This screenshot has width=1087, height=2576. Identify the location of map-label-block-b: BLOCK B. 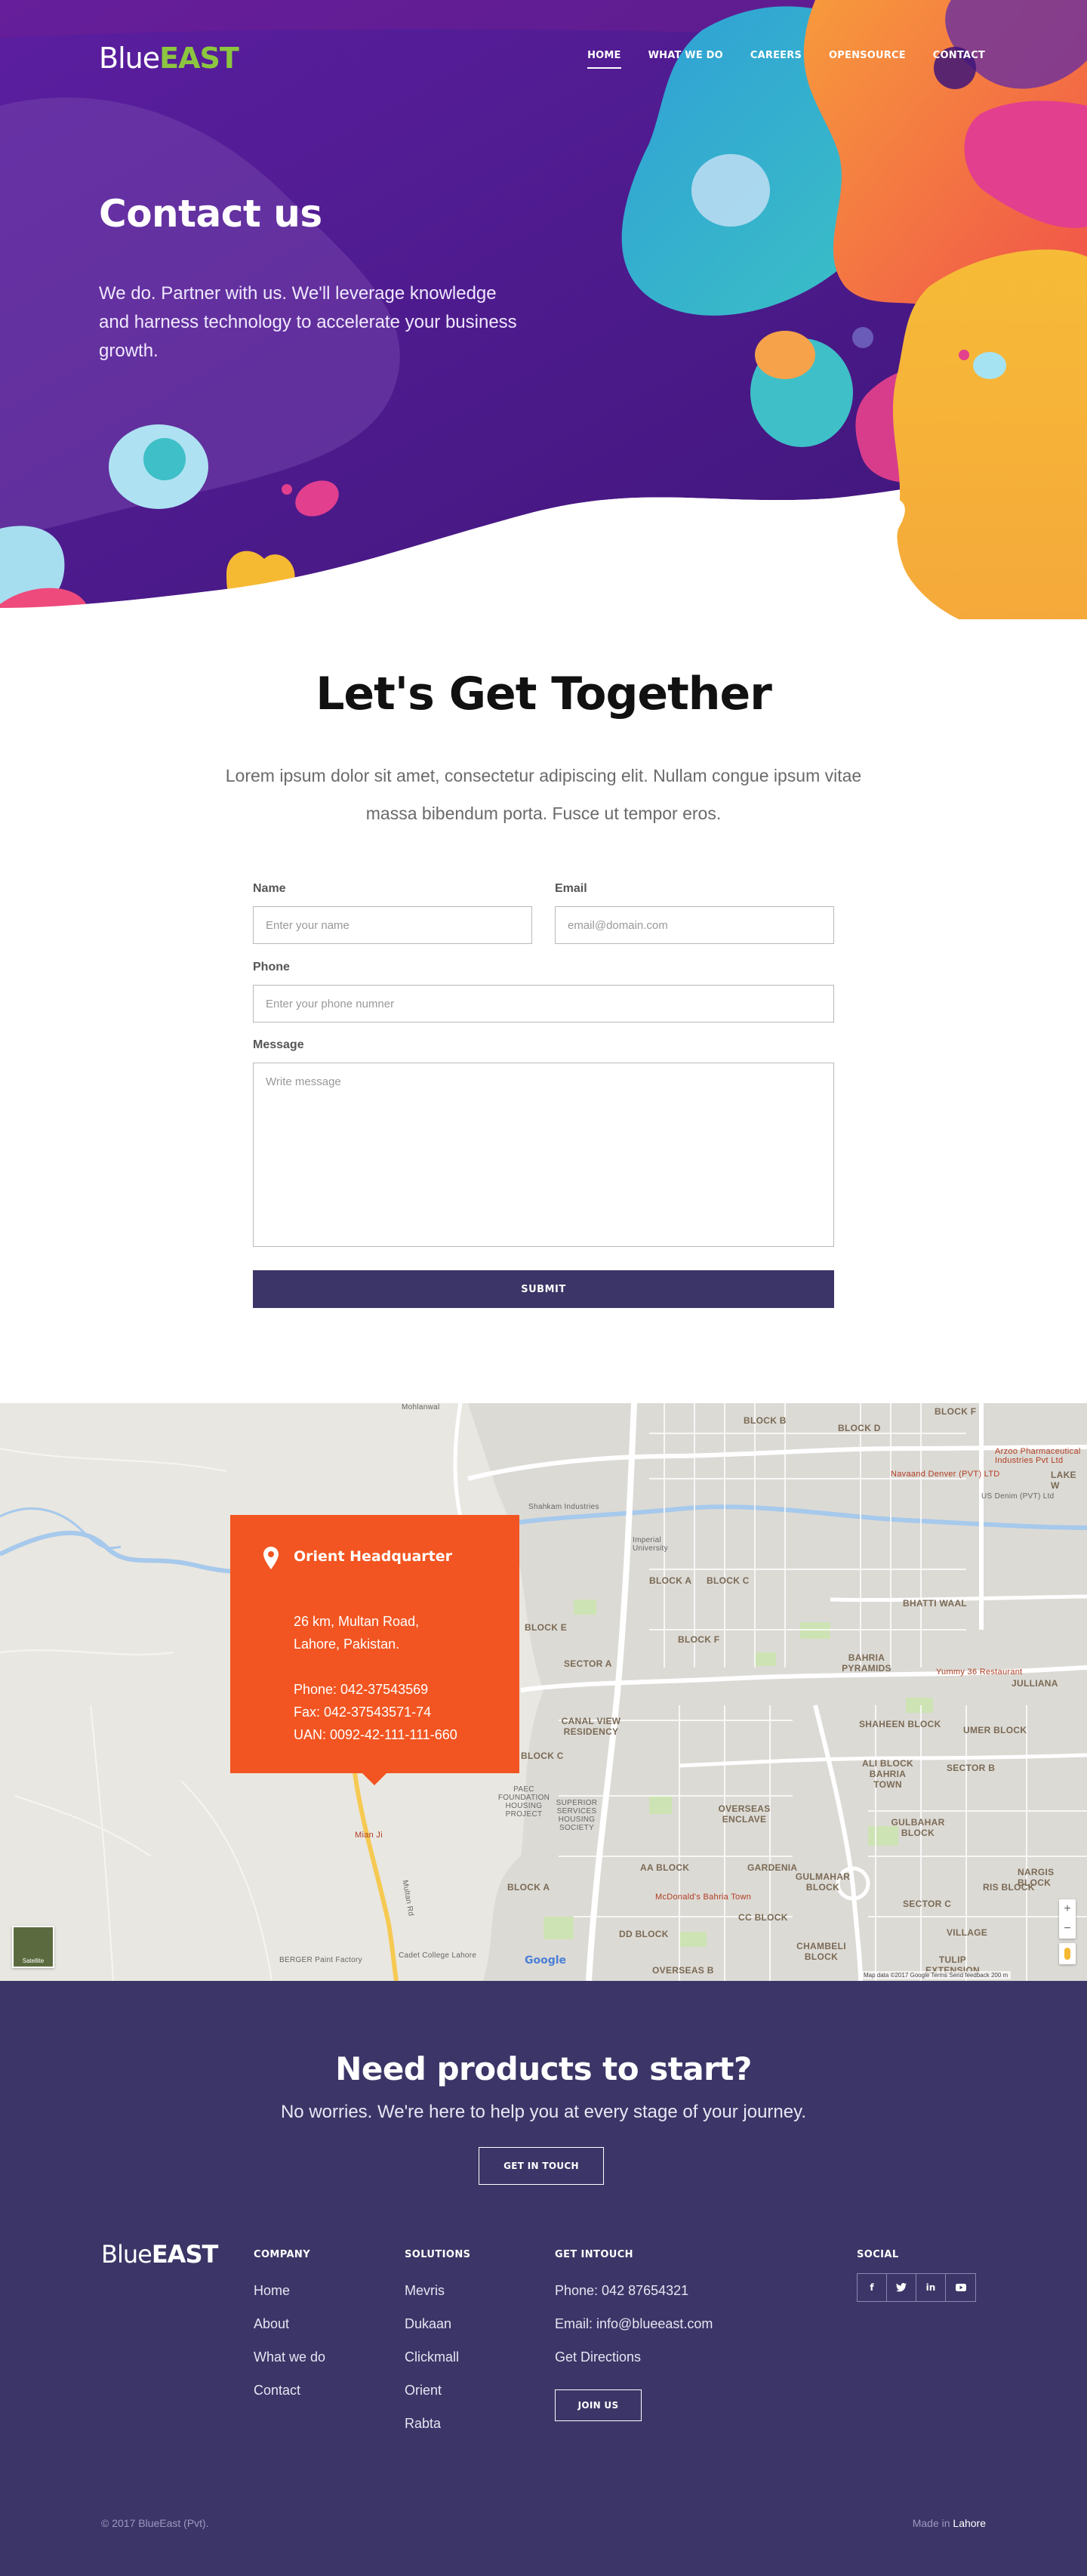
(765, 1420).